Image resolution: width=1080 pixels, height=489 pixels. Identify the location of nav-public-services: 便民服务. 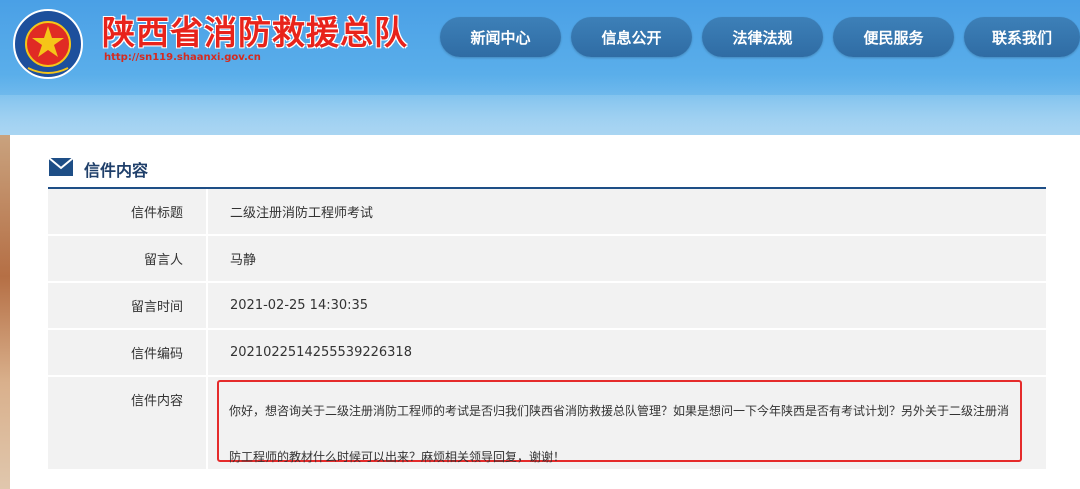
(893, 37).